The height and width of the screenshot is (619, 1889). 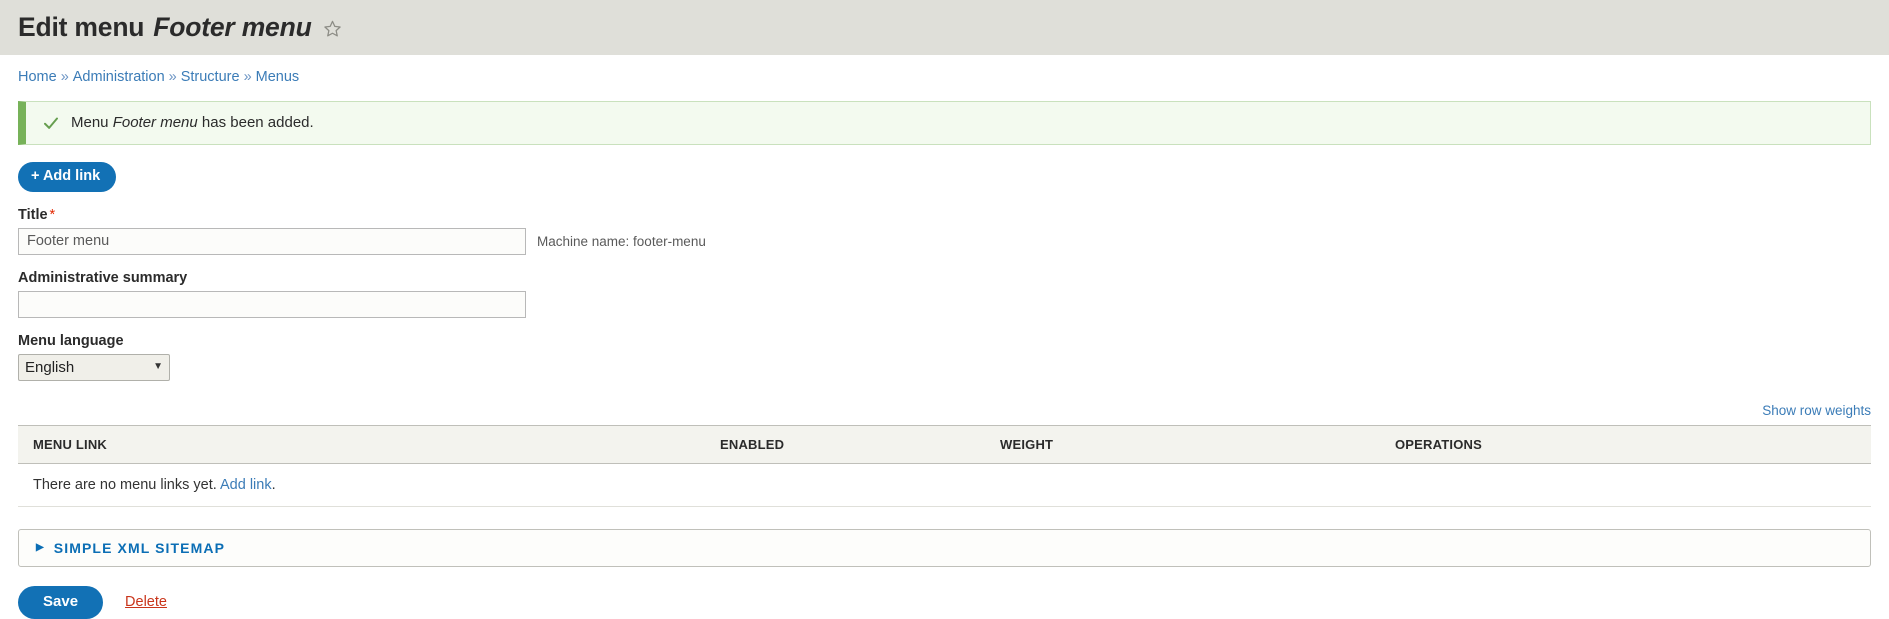 What do you see at coordinates (92, 122) in the screenshot?
I see `status-message-text-before: Menu` at bounding box center [92, 122].